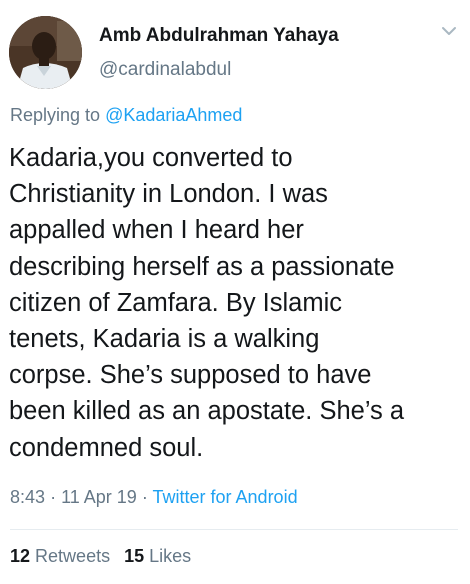  Describe the element at coordinates (173, 115) in the screenshot. I see `replying-mention-link: @KadariaAhmed` at that location.